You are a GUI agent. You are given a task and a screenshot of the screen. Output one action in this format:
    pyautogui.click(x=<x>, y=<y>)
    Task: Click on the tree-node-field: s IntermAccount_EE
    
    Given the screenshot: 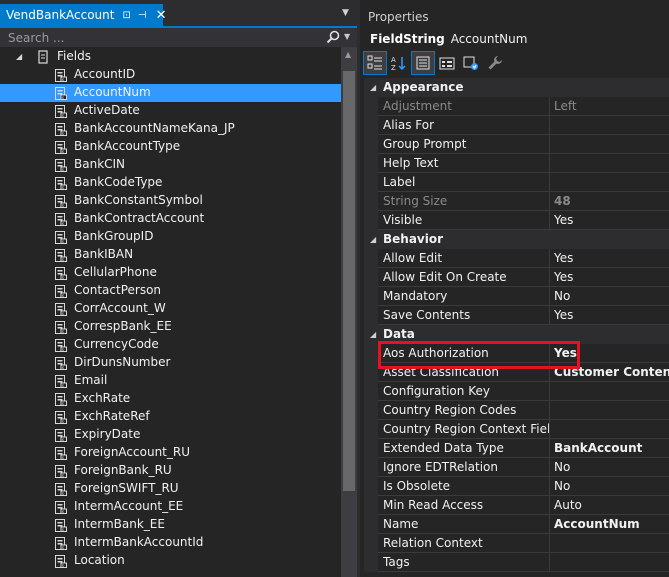 What is the action you would take?
    pyautogui.click(x=170, y=507)
    